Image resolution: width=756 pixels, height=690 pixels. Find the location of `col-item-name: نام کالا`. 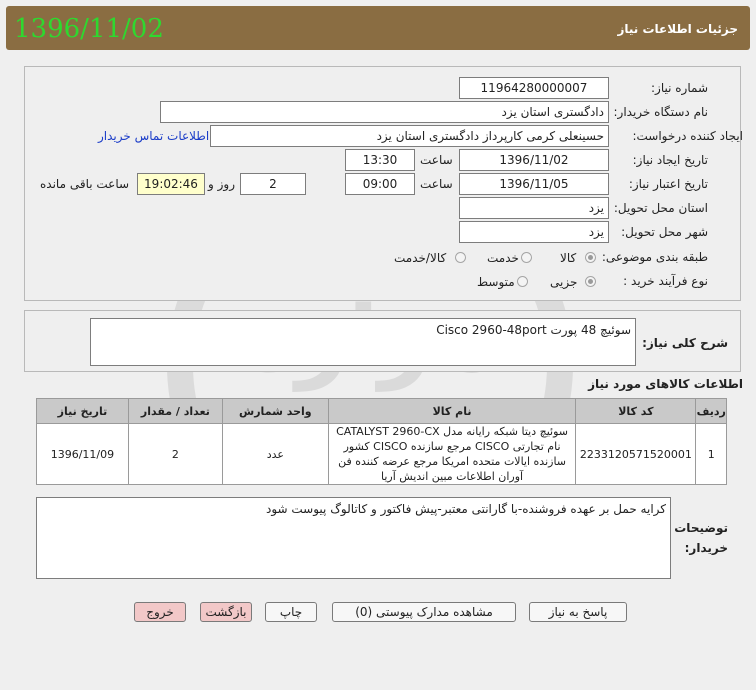

col-item-name: نام کالا is located at coordinates (452, 411).